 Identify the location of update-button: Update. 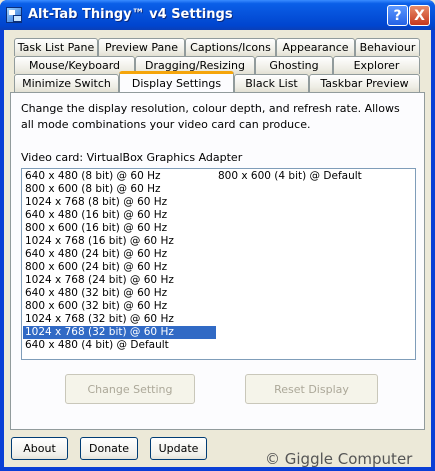
(178, 448).